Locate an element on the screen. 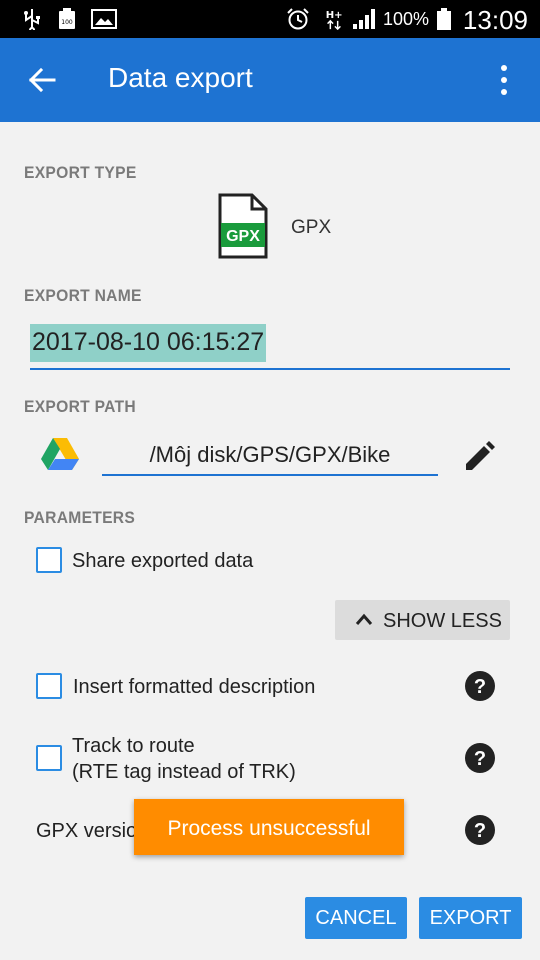  svg-text: H+ is located at coordinates (334, 15).